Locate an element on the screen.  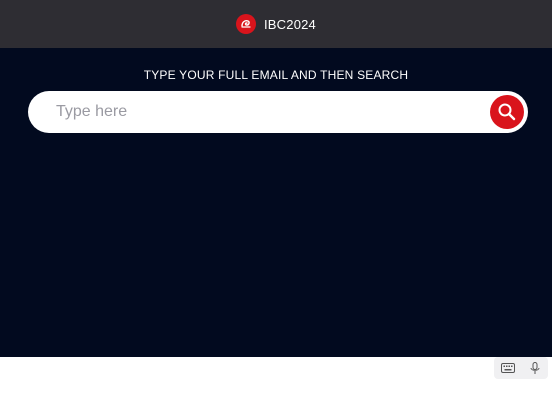
microphone-icon is located at coordinates (535, 368).